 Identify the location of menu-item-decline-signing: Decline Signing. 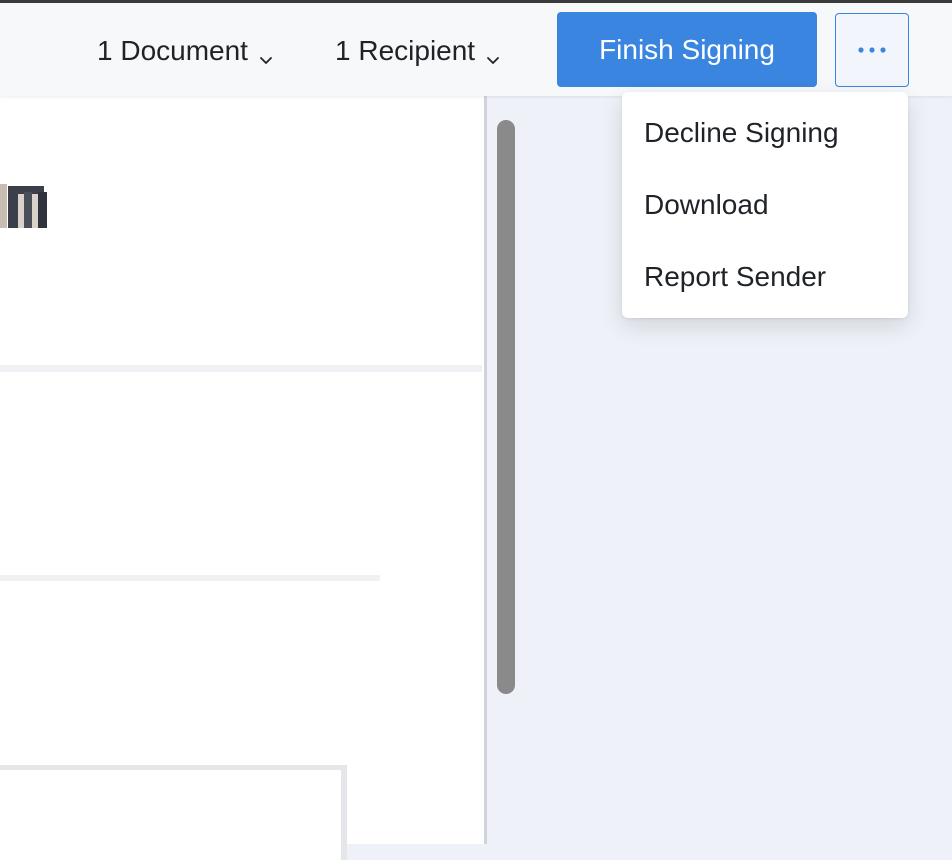
(741, 133).